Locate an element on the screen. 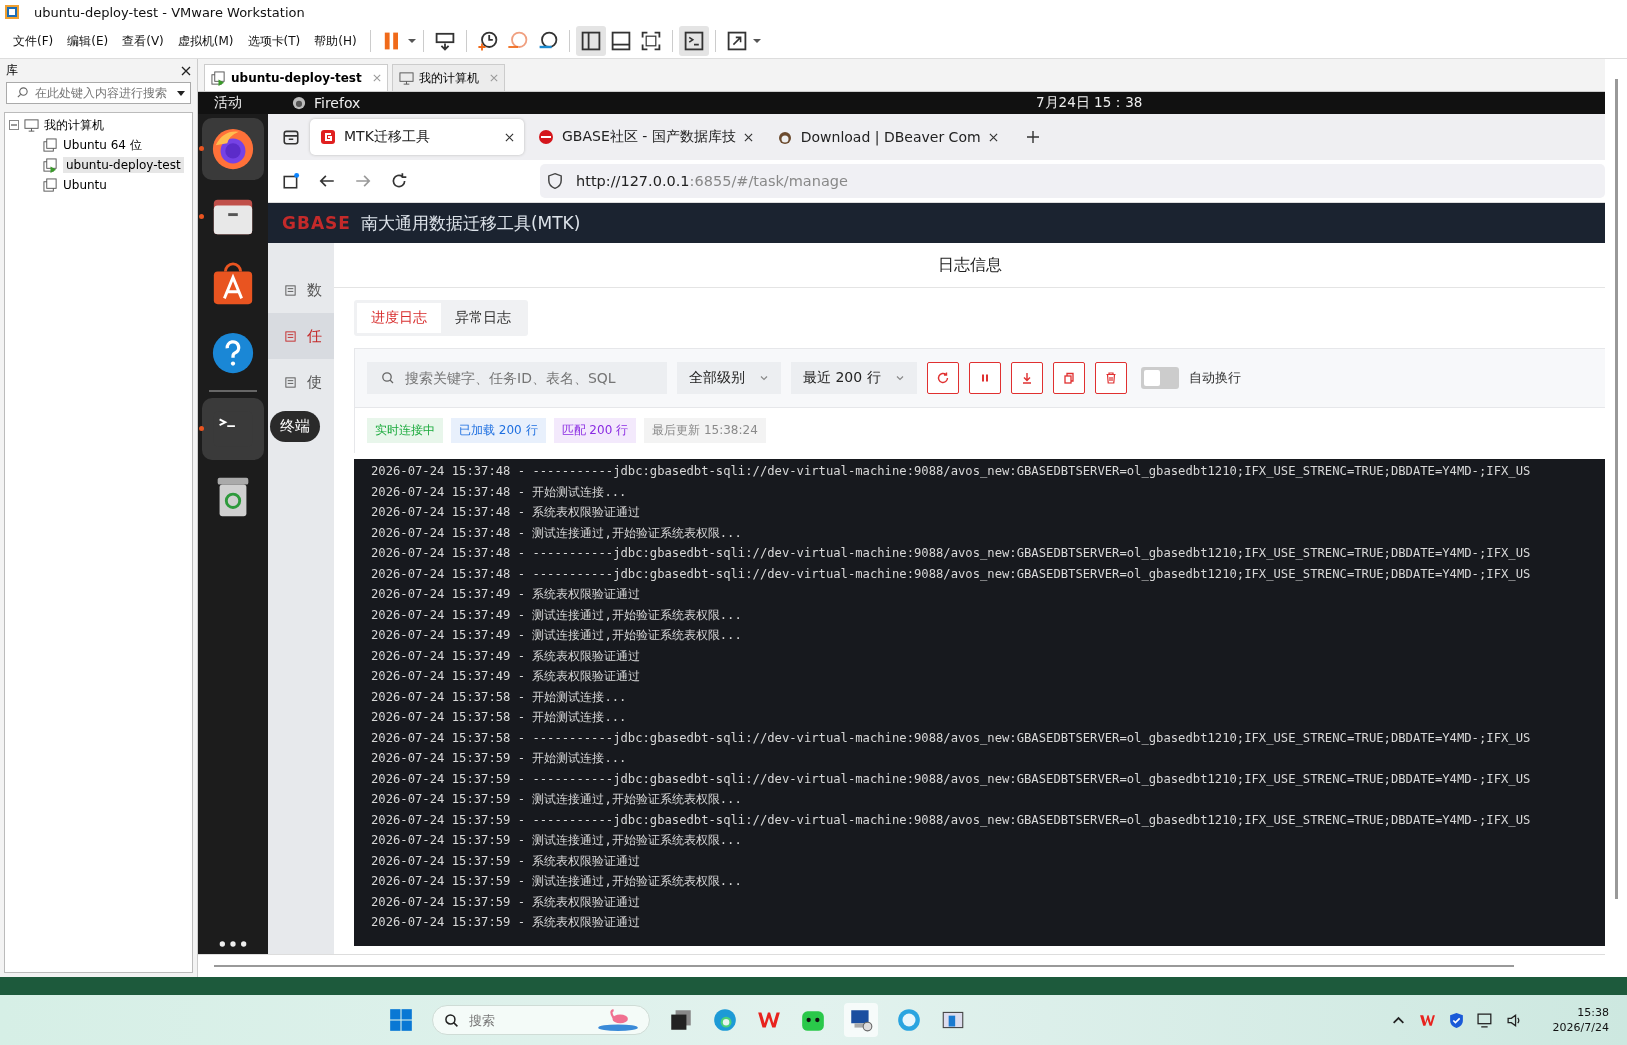 The width and height of the screenshot is (1627, 1045). menu-item: 选项卡(T) is located at coordinates (274, 41).